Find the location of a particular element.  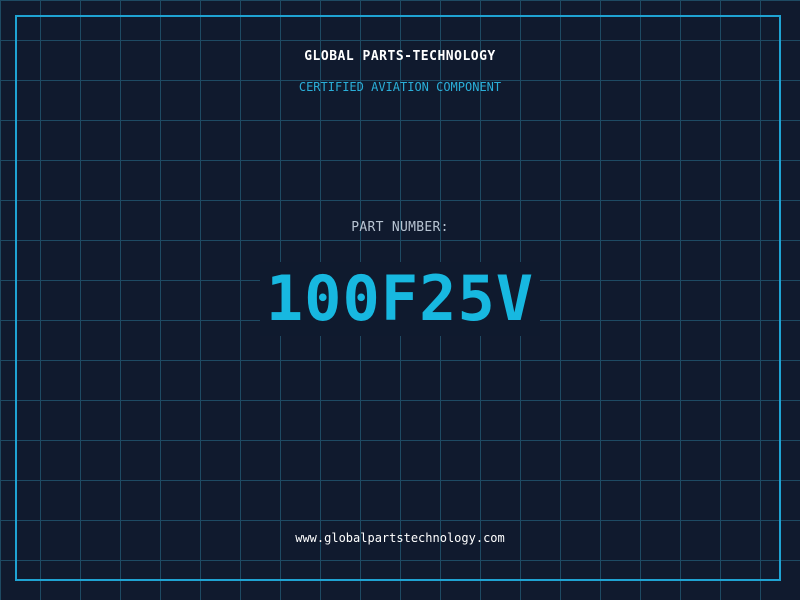

company-name: GLOBAL PARTS-TECHNOLOGY is located at coordinates (400, 56).